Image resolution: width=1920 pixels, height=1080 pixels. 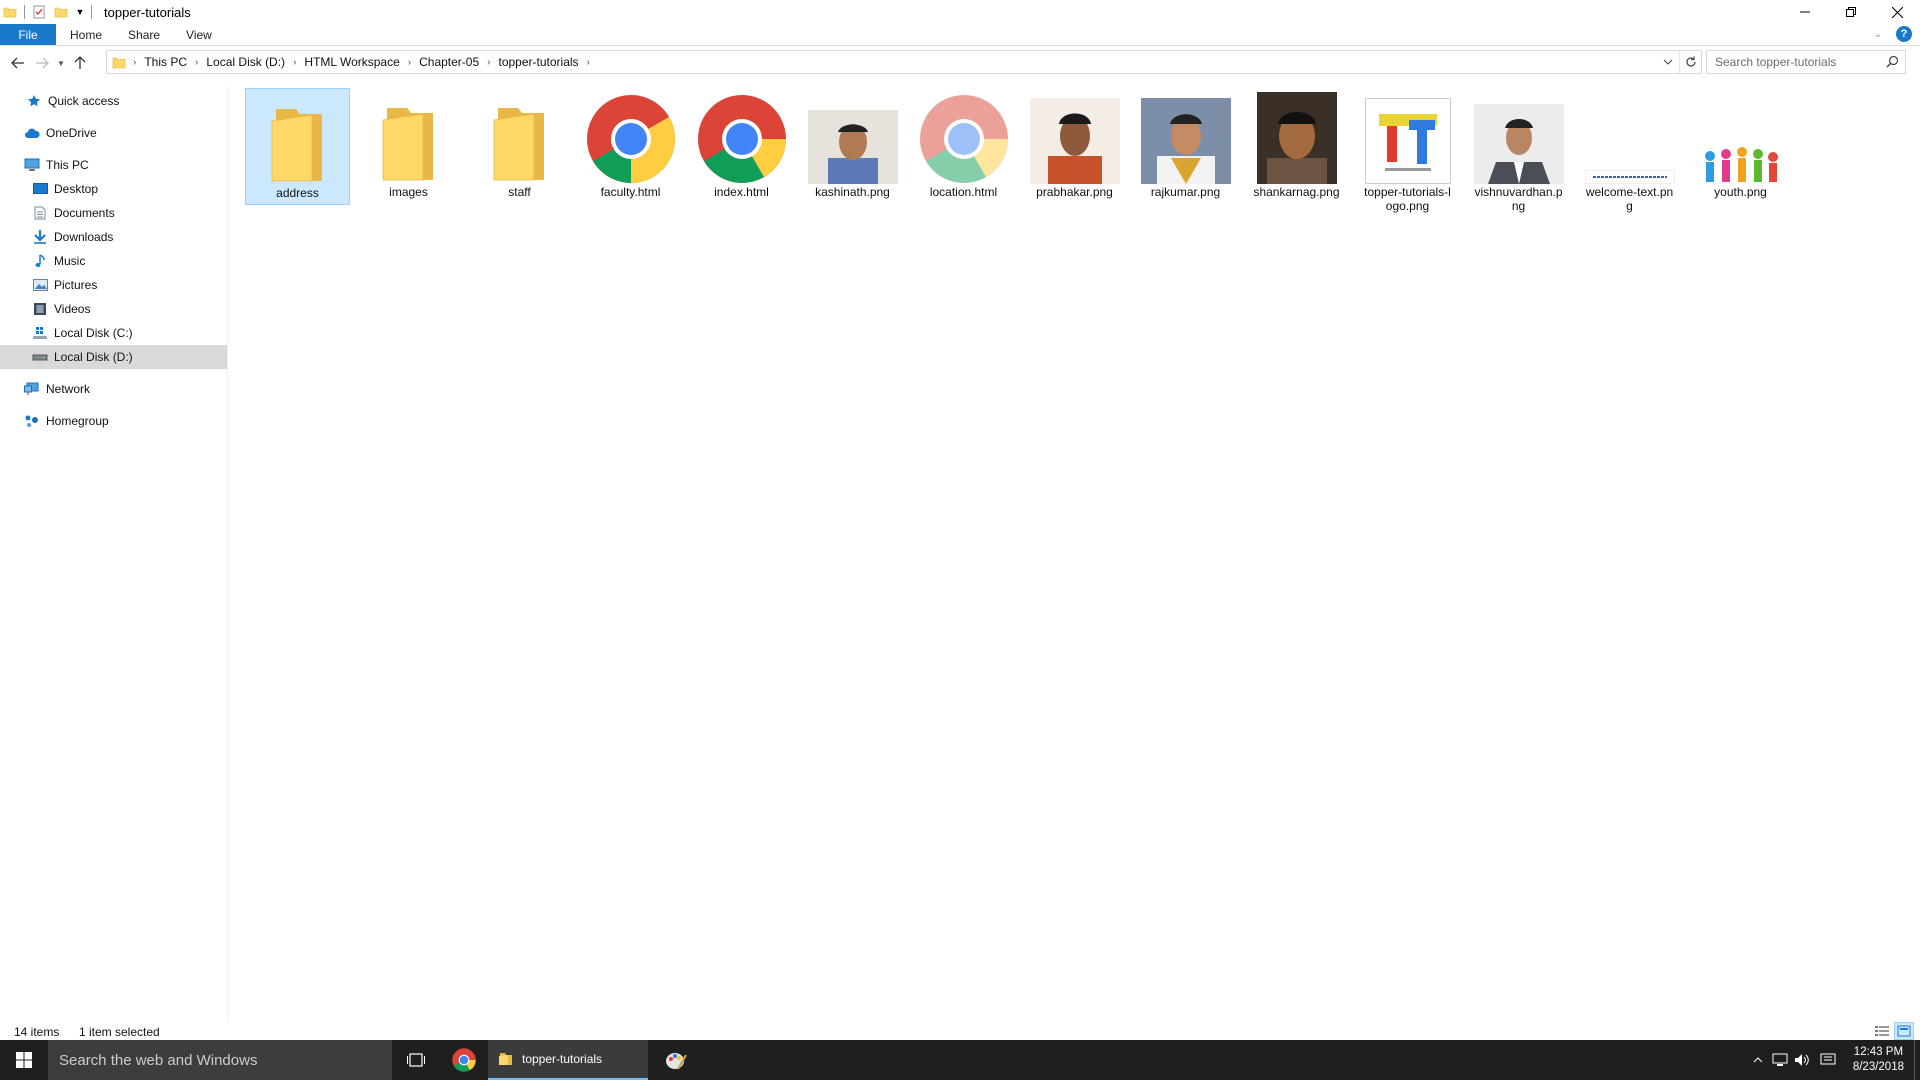 What do you see at coordinates (113, 285) in the screenshot?
I see `nav-pictures: Pictures` at bounding box center [113, 285].